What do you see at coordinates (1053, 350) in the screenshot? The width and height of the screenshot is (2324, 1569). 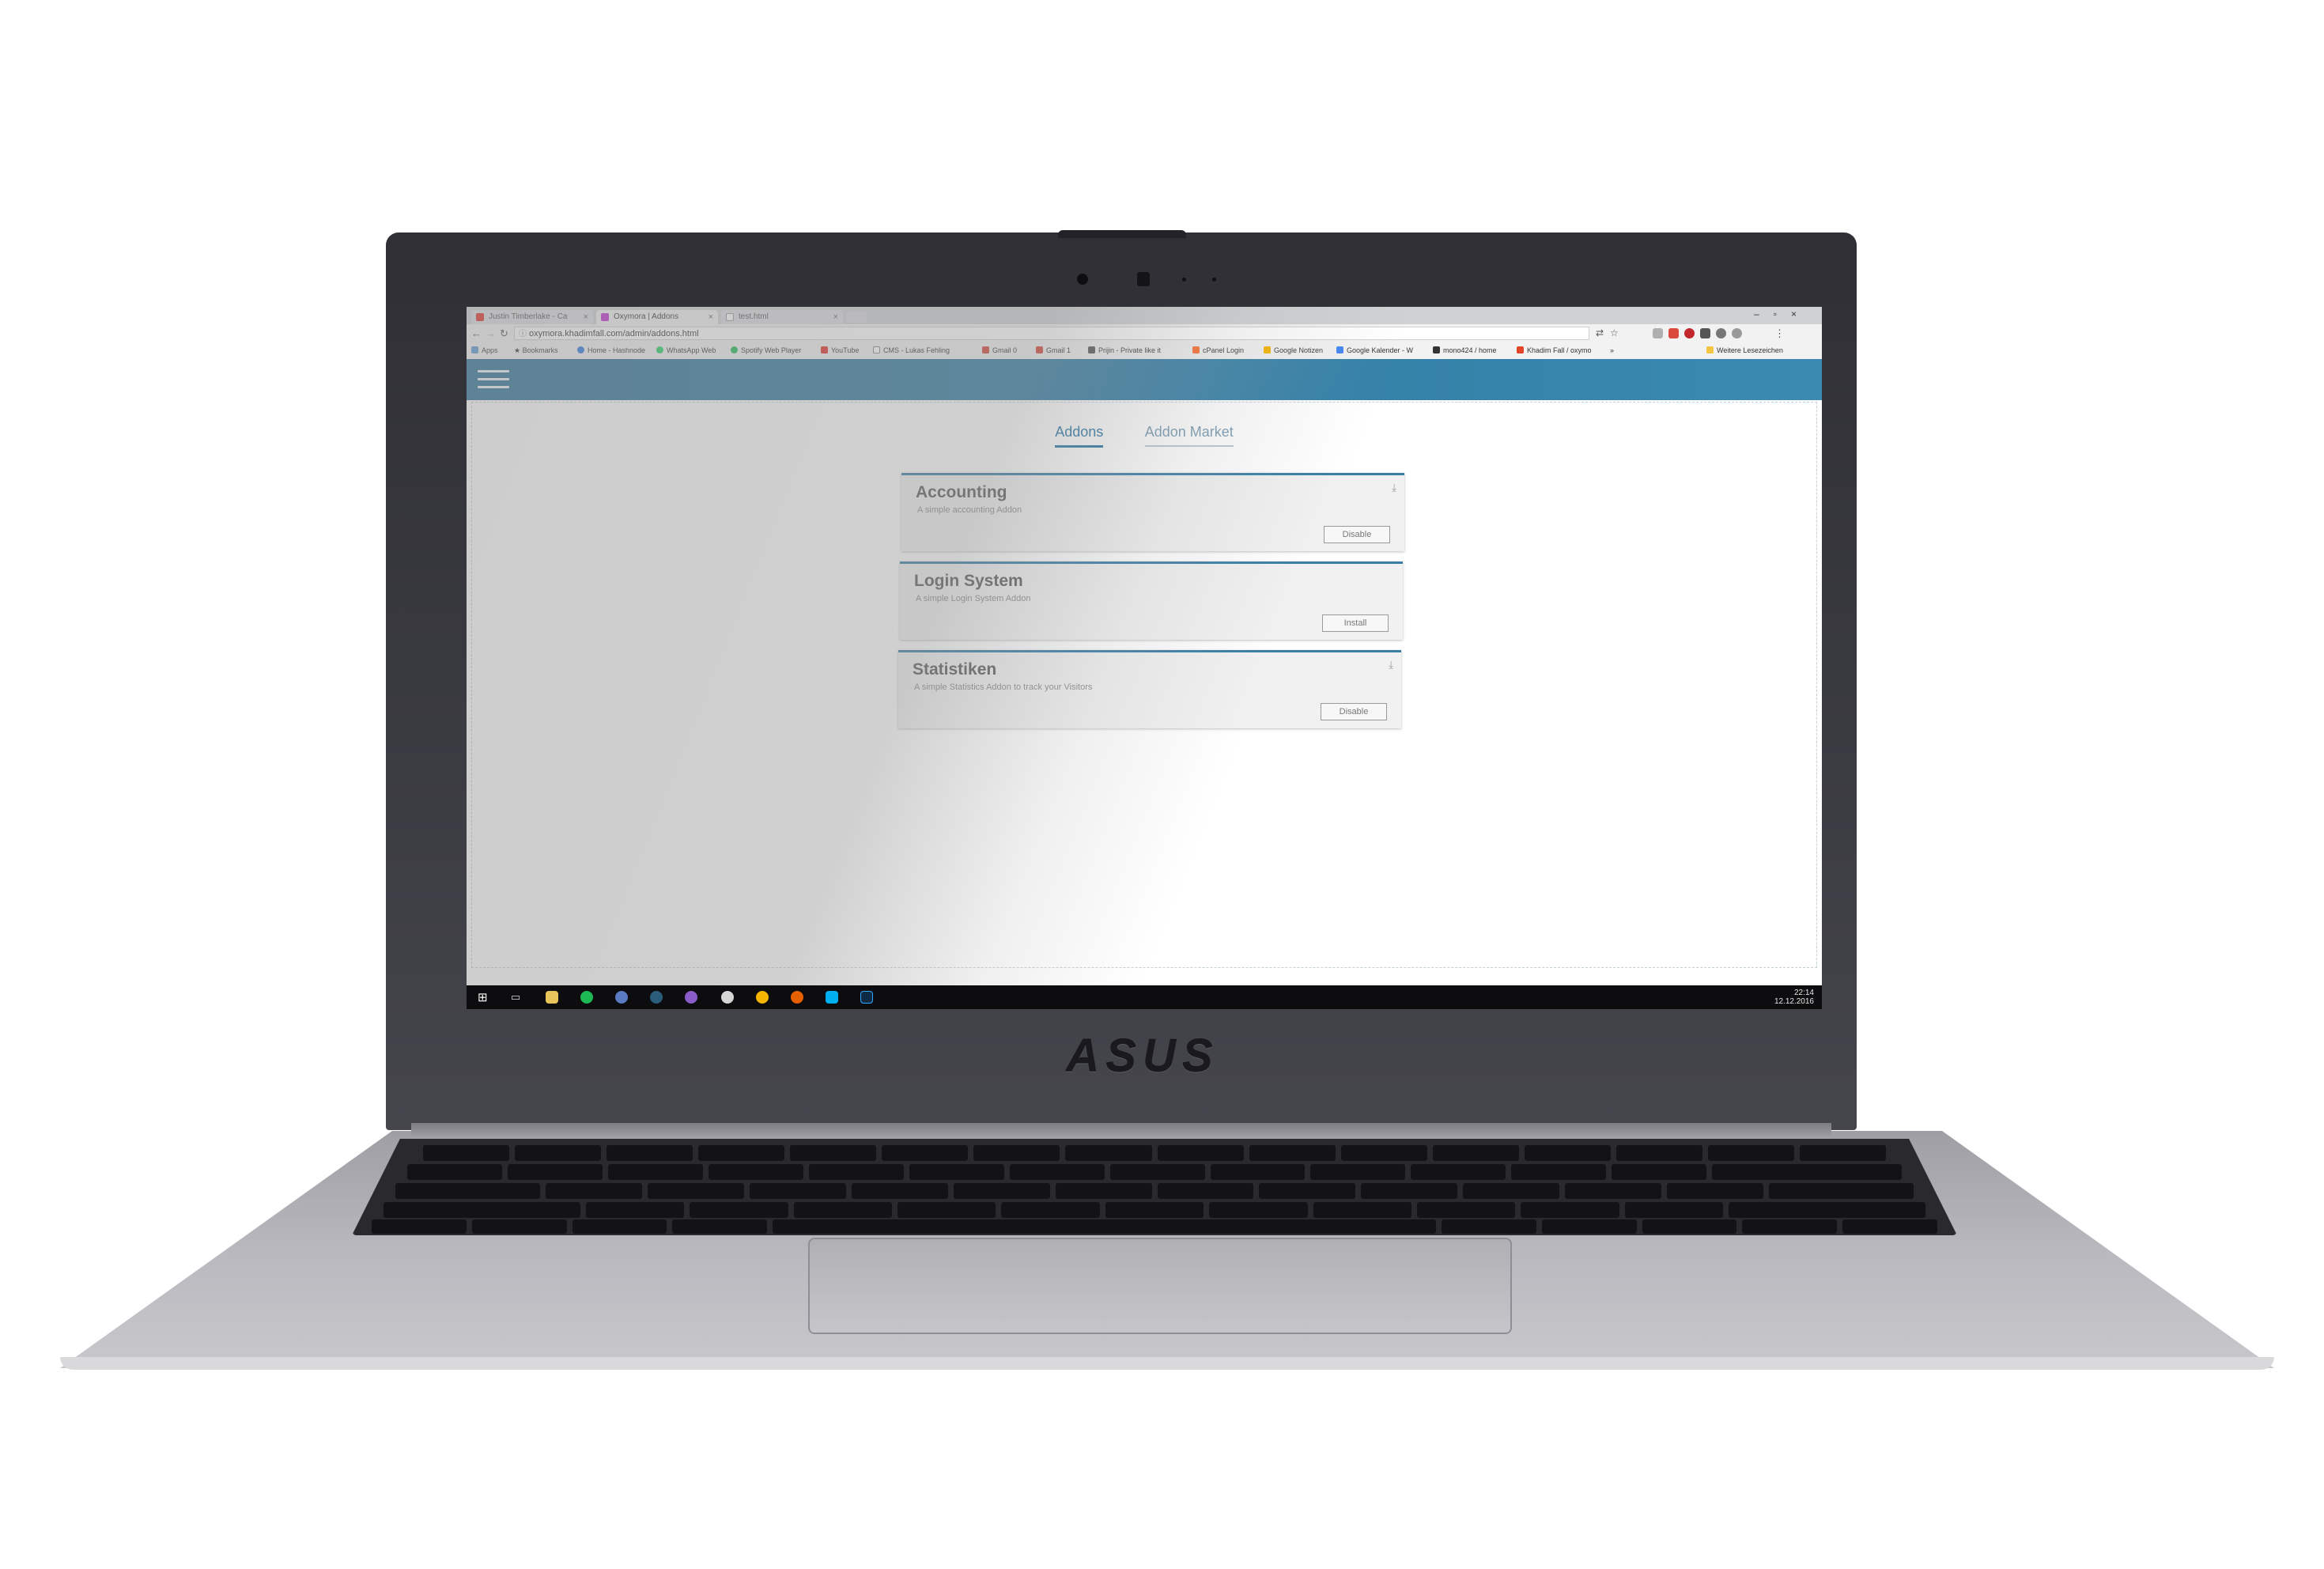 I see `bookmark-item: Gmail 1` at bounding box center [1053, 350].